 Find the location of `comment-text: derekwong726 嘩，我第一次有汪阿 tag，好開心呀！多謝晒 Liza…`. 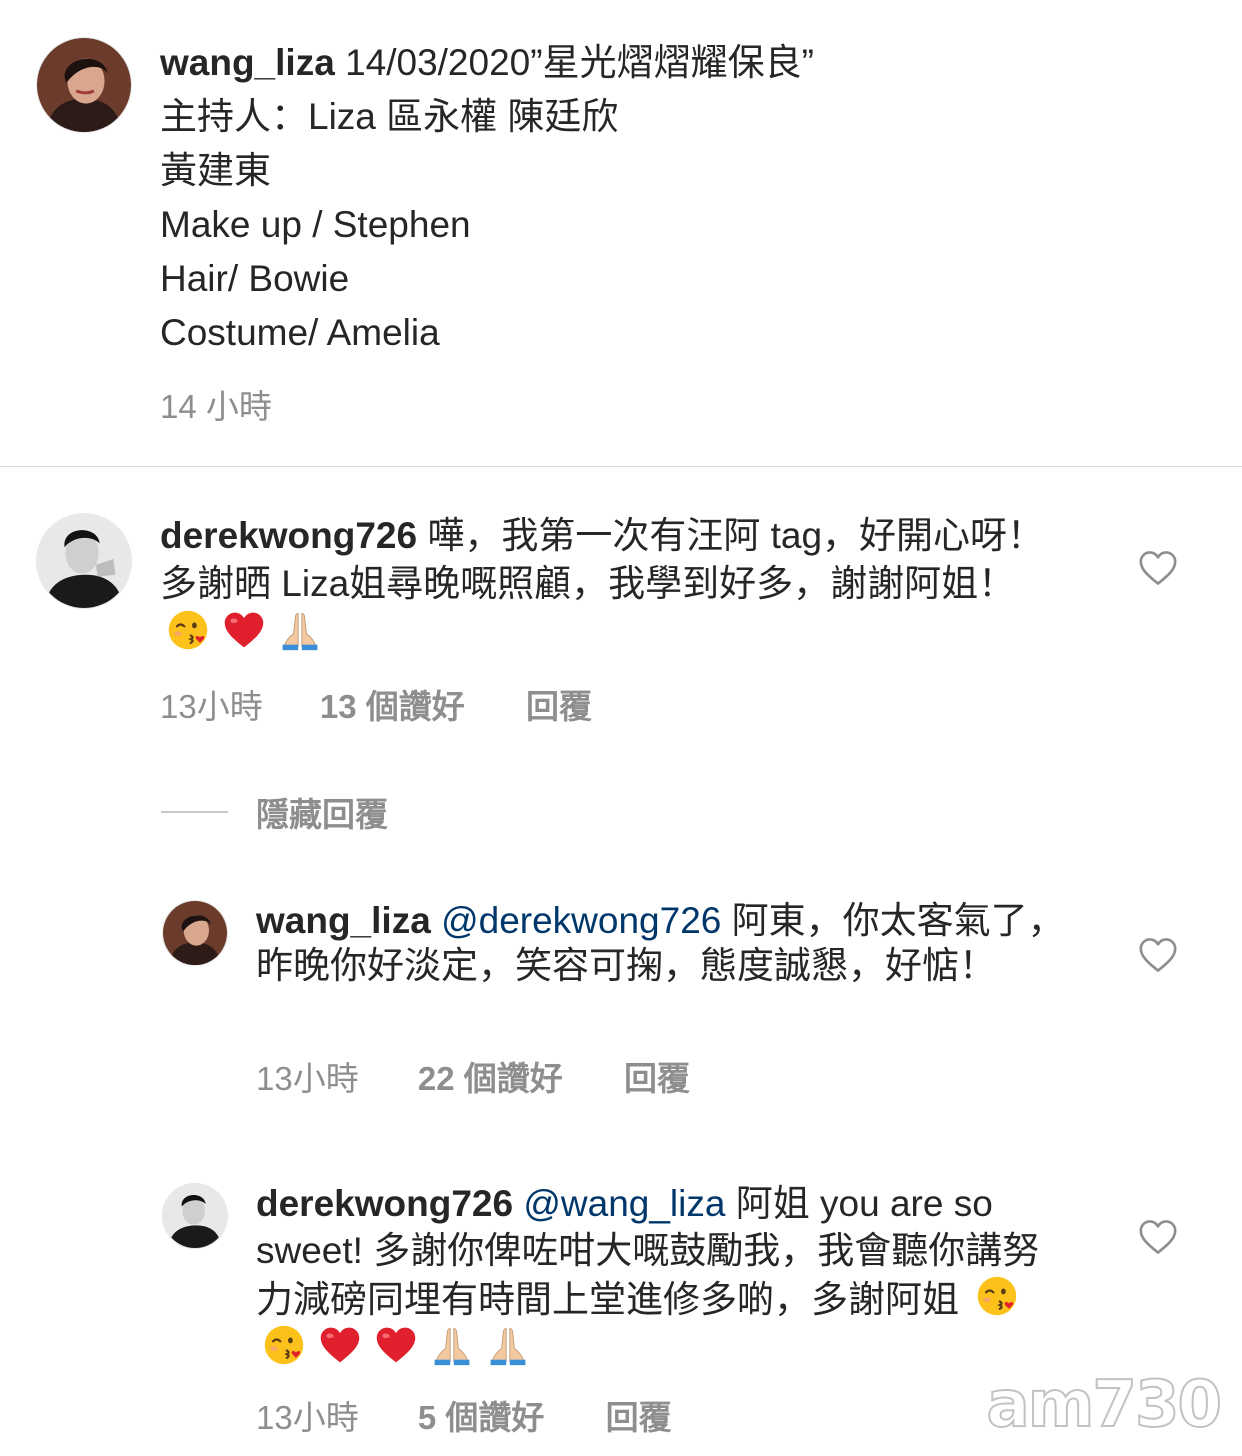

comment-text: derekwong726 嘩，我第一次有汪阿 tag，好開心呀！多謝晒 Liza… is located at coordinates (620, 585).